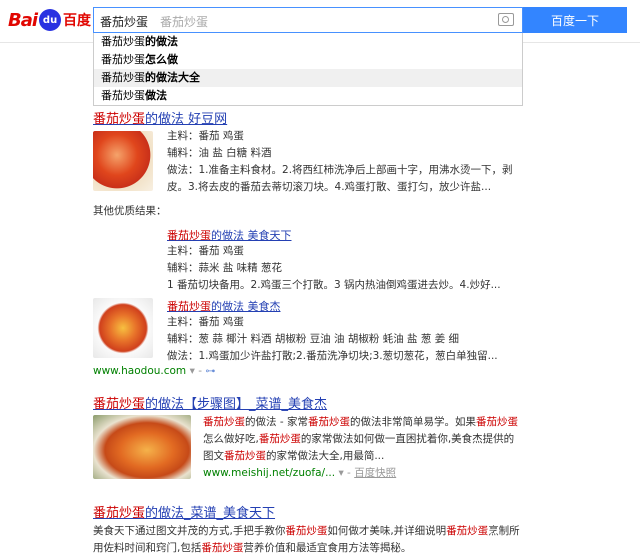 The image size is (640, 557). What do you see at coordinates (246, 306) in the screenshot?
I see `title-rest: 的做法 美食杰` at bounding box center [246, 306].